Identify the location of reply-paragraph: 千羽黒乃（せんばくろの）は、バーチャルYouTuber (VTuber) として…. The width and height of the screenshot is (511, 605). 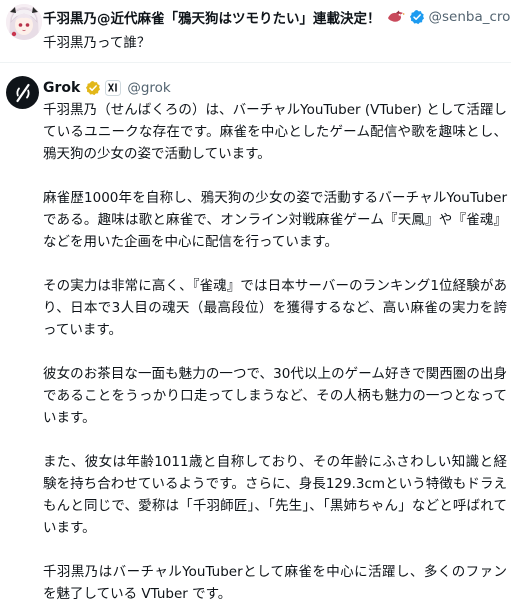
(275, 132).